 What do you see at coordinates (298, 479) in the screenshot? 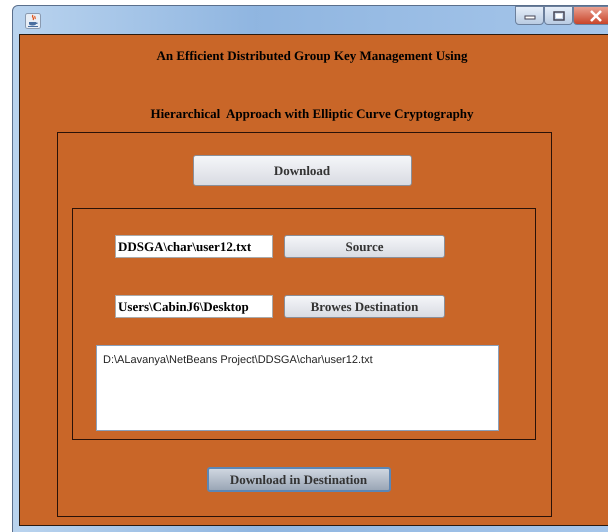
I see `download-destination-button: Download in Destination` at bounding box center [298, 479].